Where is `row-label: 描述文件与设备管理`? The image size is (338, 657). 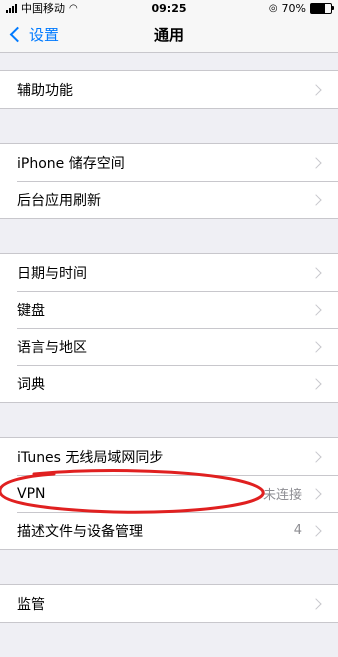 row-label: 描述文件与设备管理 is located at coordinates (80, 531).